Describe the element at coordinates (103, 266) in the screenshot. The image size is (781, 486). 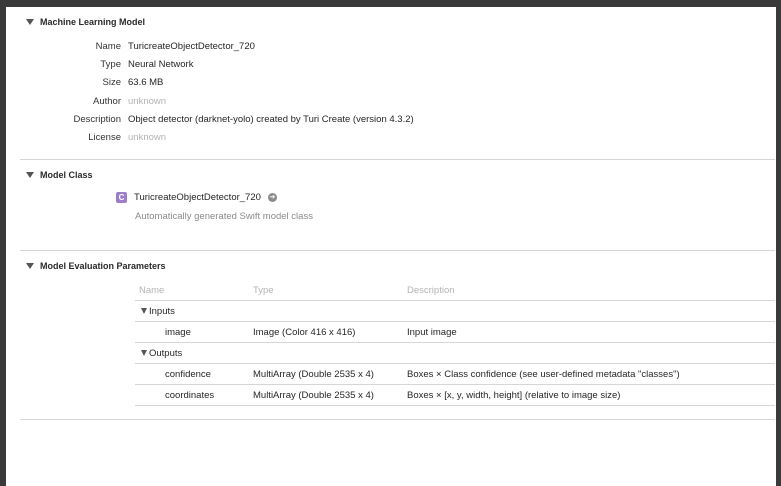
I see `section-title: Model Evaluation Parameters` at that location.